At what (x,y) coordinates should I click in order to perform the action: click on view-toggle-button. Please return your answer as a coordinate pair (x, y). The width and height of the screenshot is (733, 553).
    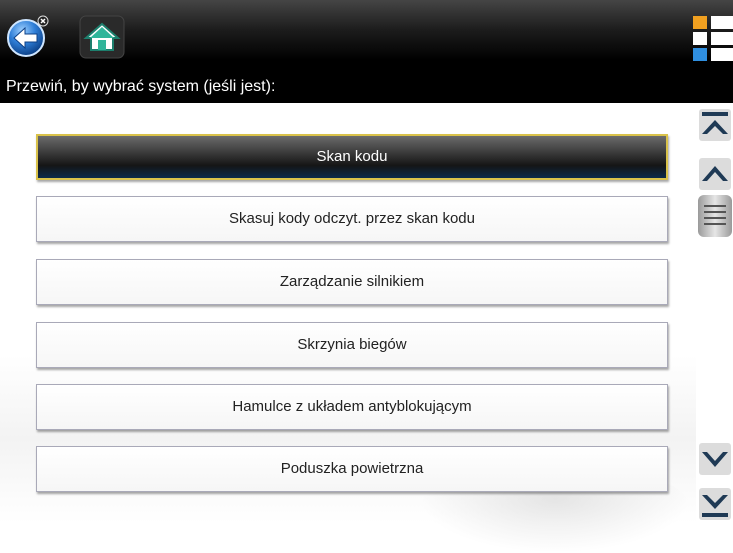
    Looking at the image, I should click on (713, 39).